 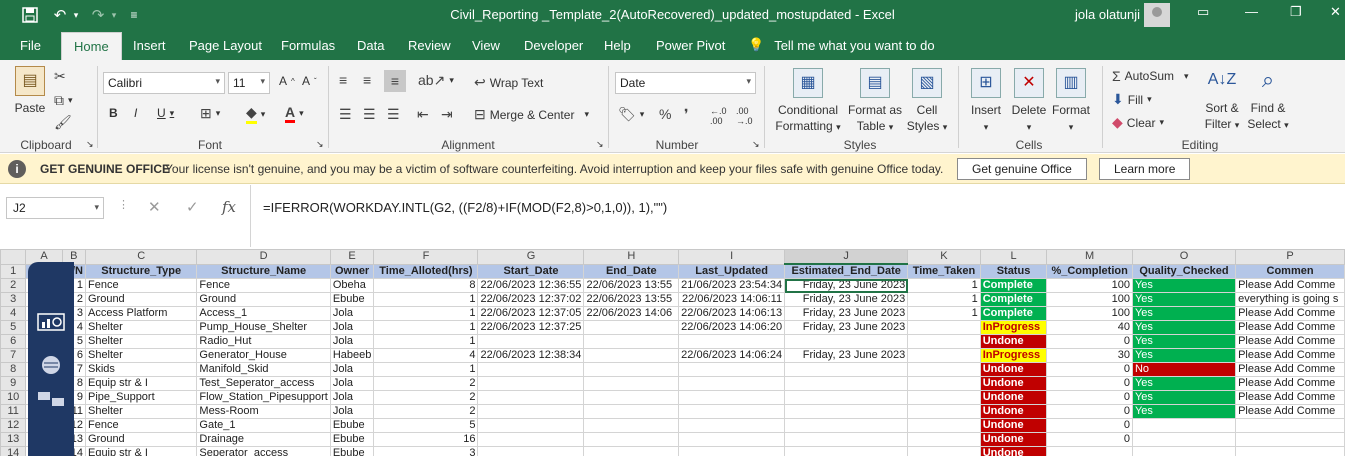 What do you see at coordinates (718, 116) in the screenshot?
I see `increase-decimal-icon: ←.0.00` at bounding box center [718, 116].